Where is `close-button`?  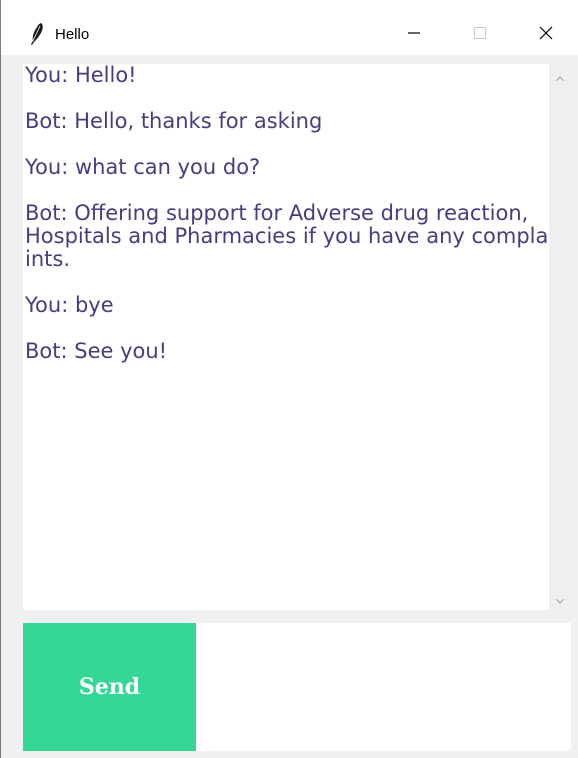 close-button is located at coordinates (546, 32).